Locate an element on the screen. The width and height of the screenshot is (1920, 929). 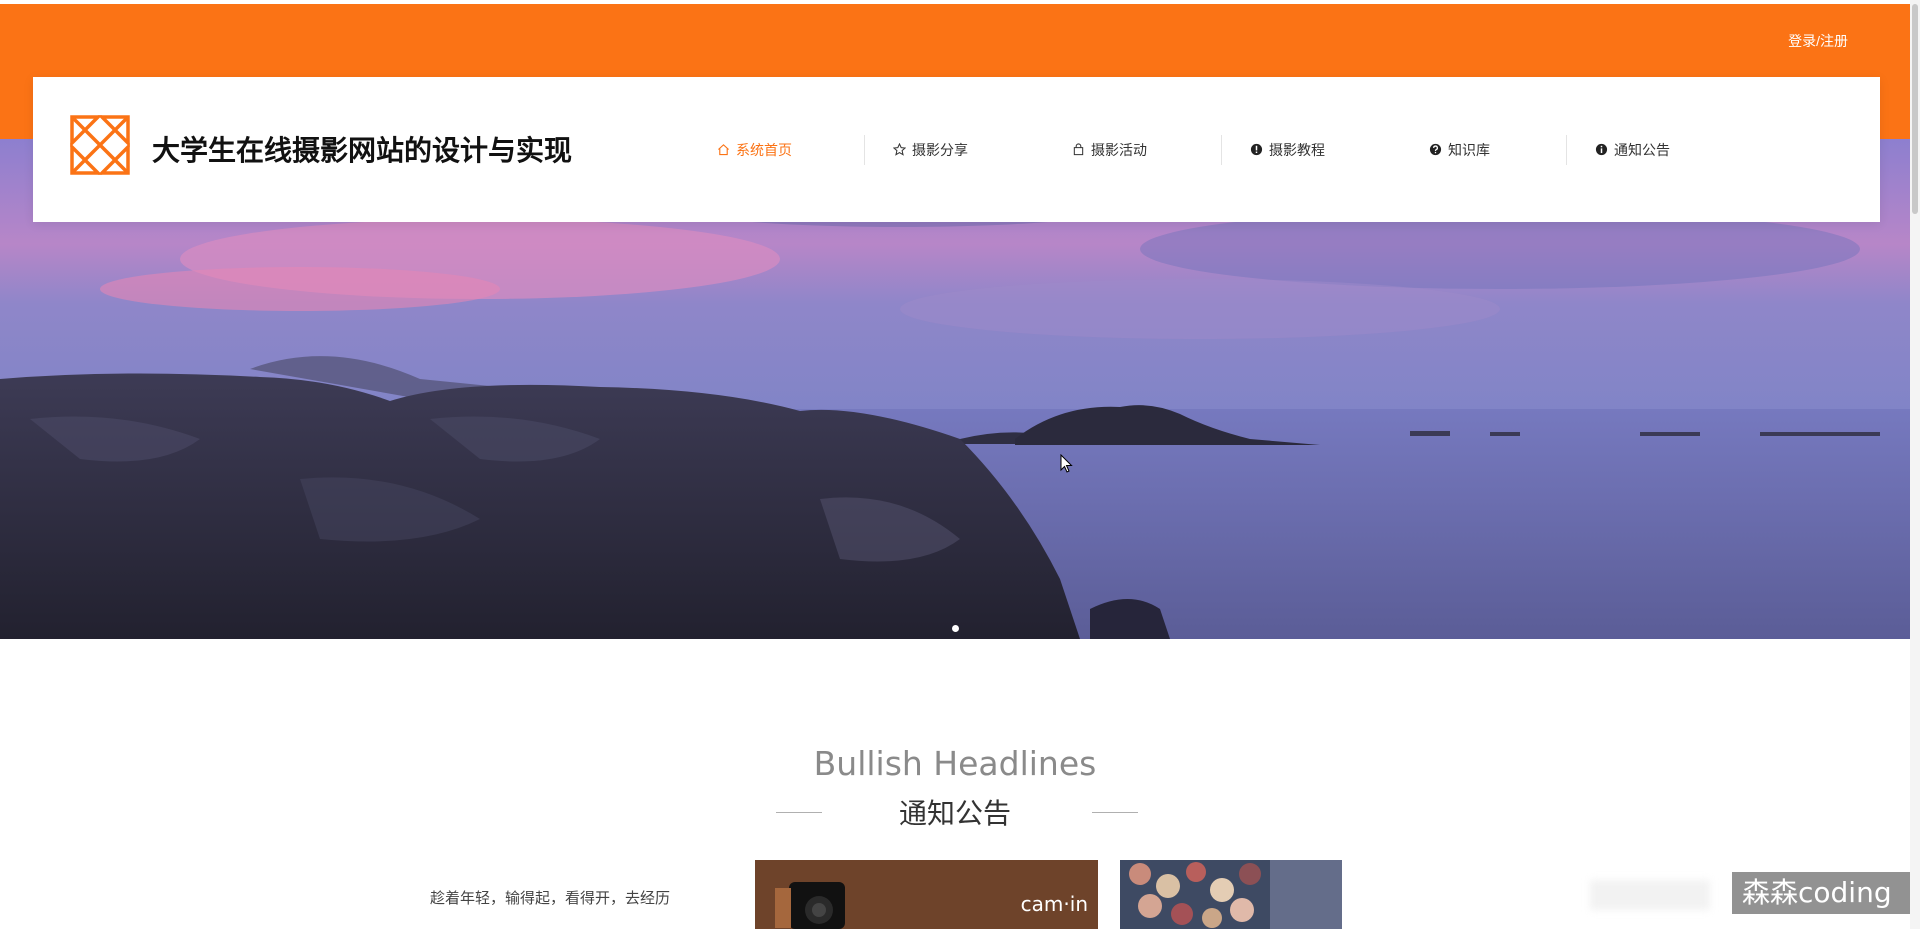
watermark: 森森coding is located at coordinates (1821, 893).